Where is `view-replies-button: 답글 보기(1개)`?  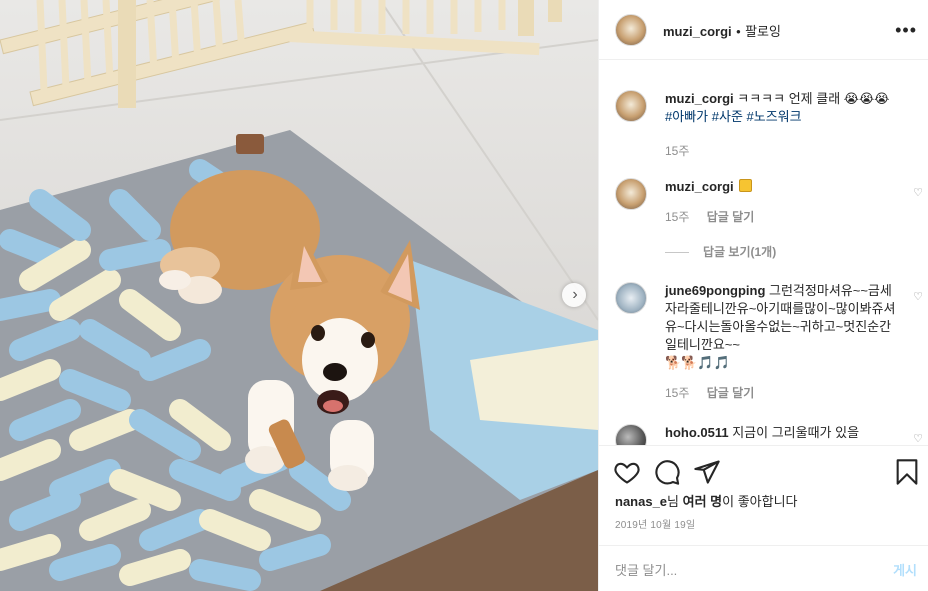
view-replies-button: 답글 보기(1개) is located at coordinates (720, 251).